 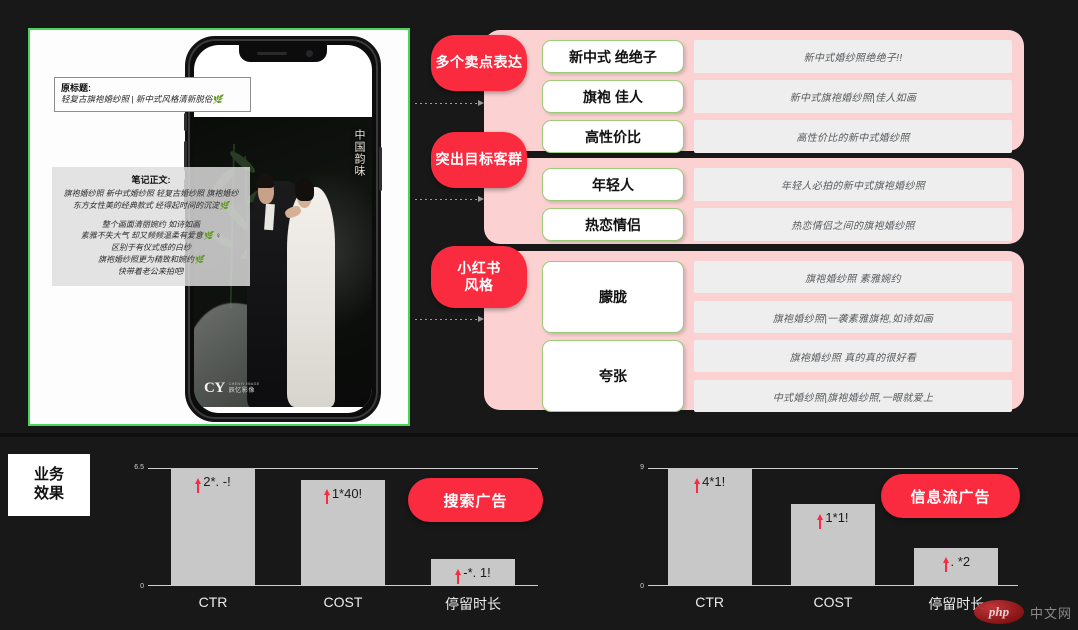 I want to click on copy-variant: 旗袍婚纱照 真的真的很好看, so click(x=853, y=356).